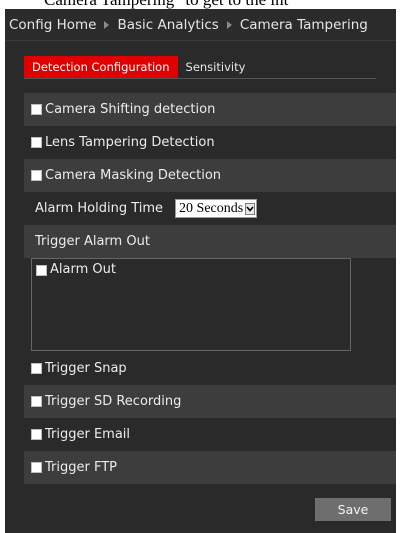 The width and height of the screenshot is (400, 533). Describe the element at coordinates (166, 4) in the screenshot. I see `document-text: Camera Tampering" to get to the int` at that location.